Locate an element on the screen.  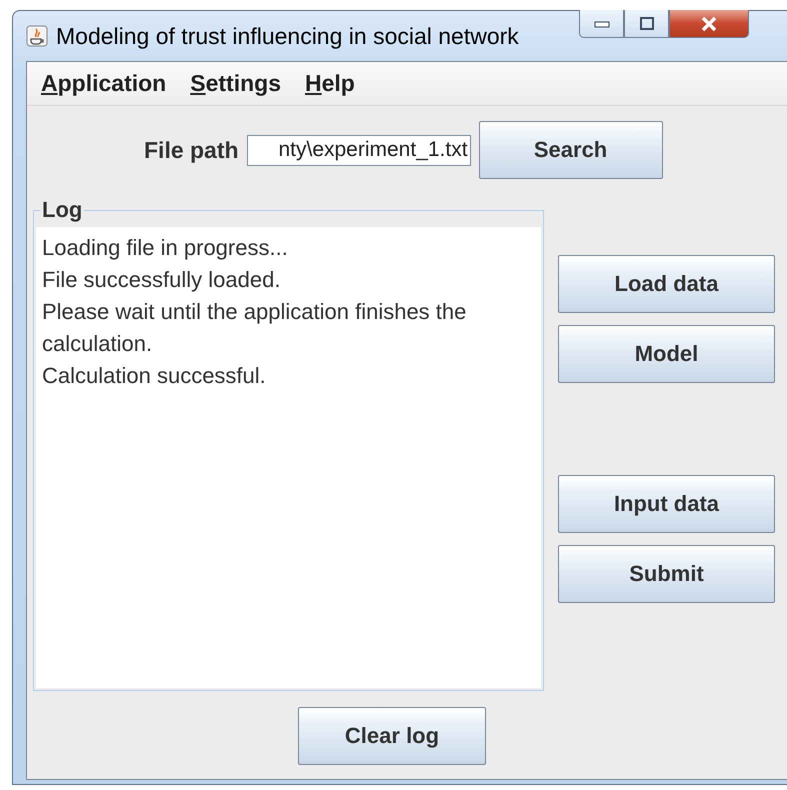
maximize-icon is located at coordinates (646, 23).